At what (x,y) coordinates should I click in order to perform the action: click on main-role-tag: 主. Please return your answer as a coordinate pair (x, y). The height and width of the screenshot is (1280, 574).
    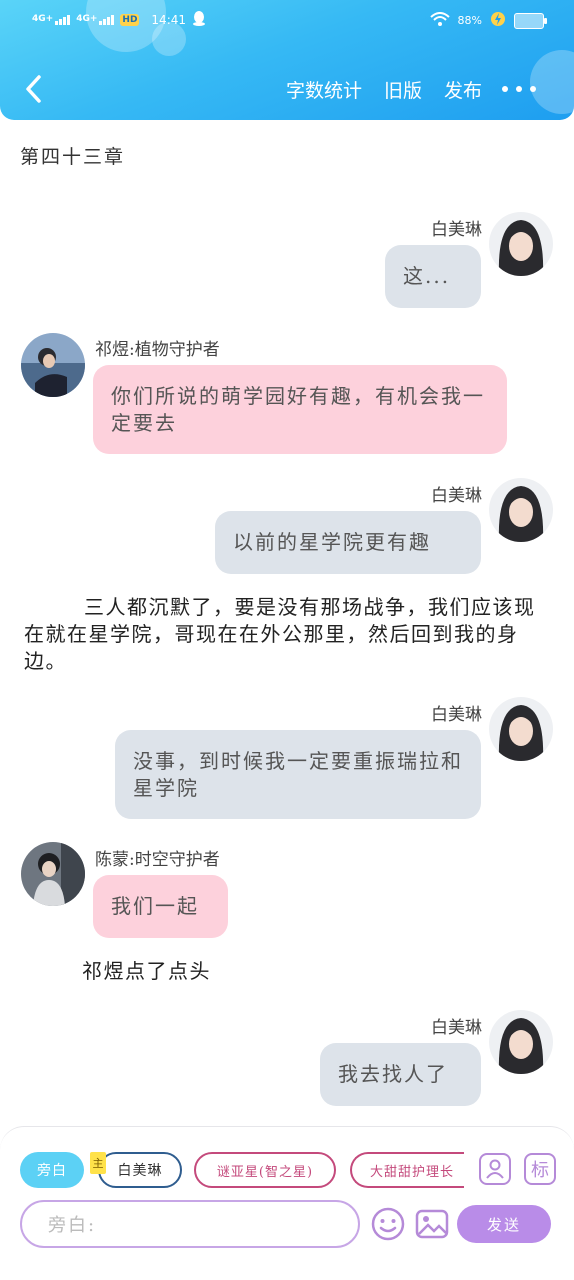
    Looking at the image, I should click on (98, 1163).